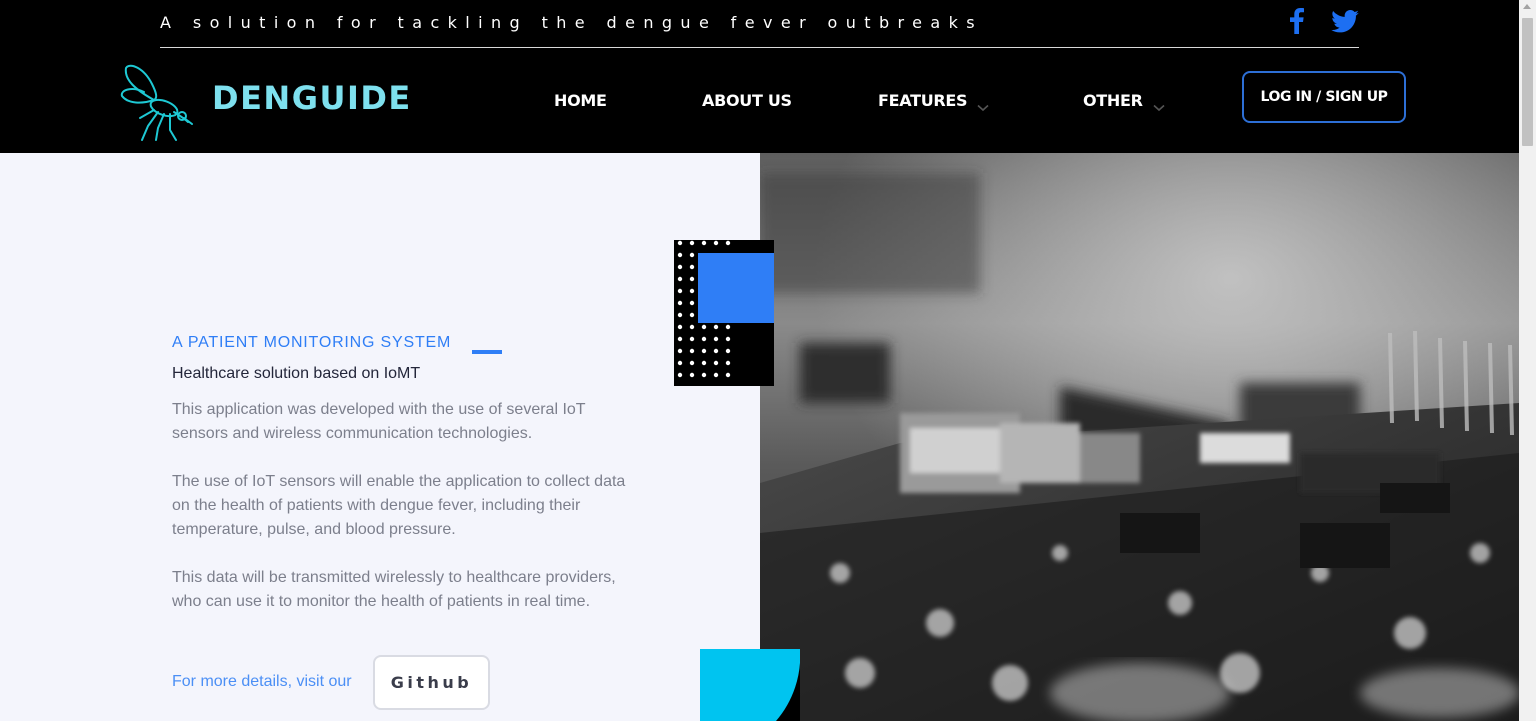 Image resolution: width=1536 pixels, height=721 pixels. I want to click on facebook-icon, so click(1297, 21).